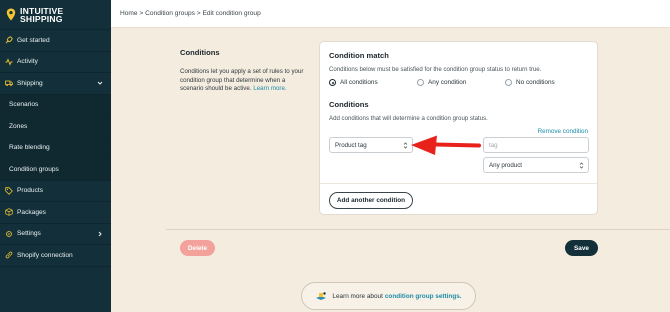 The image size is (670, 312). Describe the element at coordinates (371, 200) in the screenshot. I see `add-another-condition-button: Add another condition` at that location.